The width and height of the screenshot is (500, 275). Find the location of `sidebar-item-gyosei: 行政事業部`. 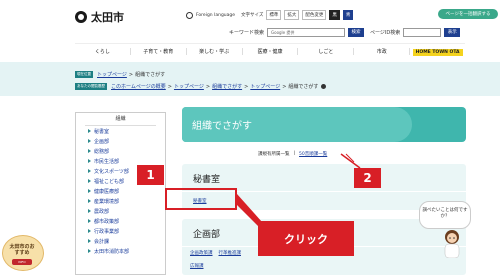

sidebar-item-gyosei: 行政事業部 is located at coordinates (120, 231).